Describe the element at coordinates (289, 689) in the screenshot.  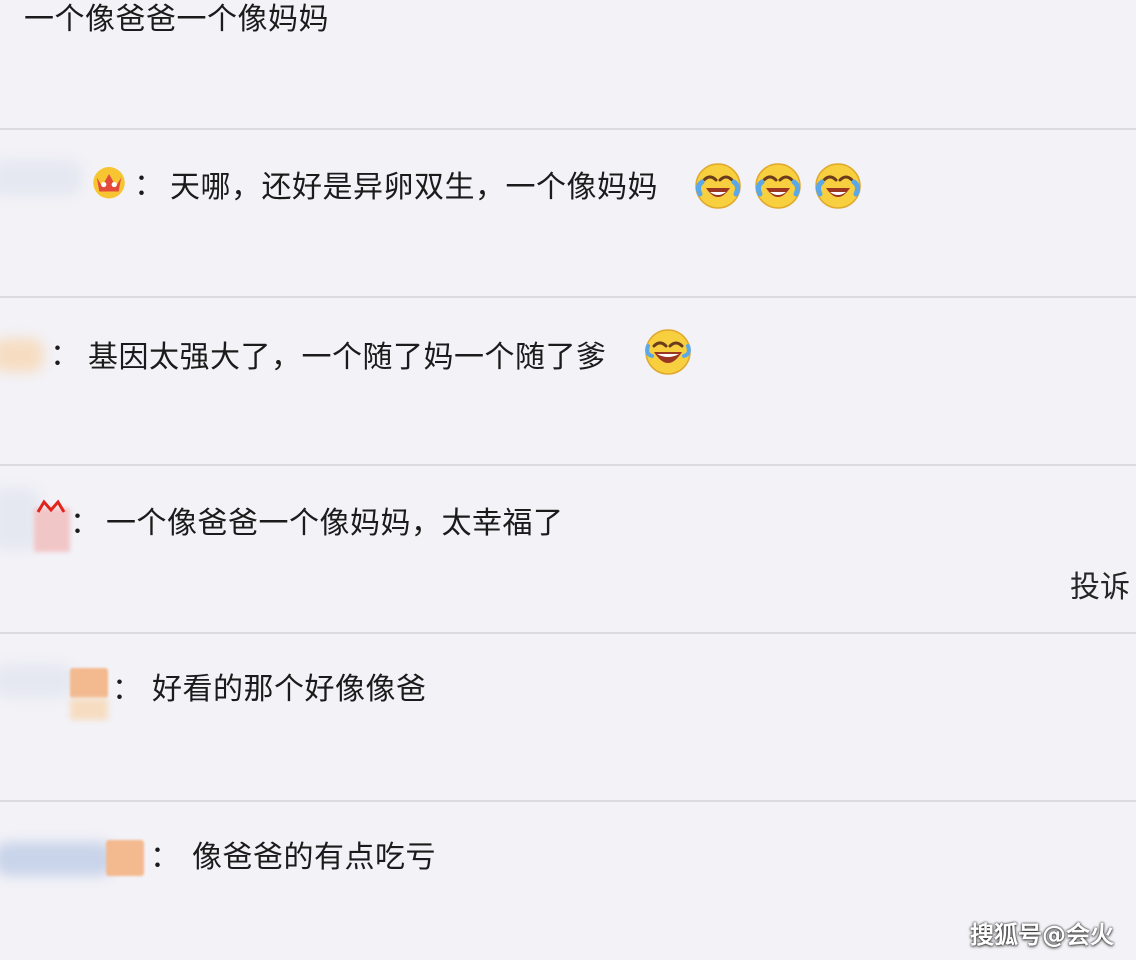
I see `comment-text: 好看的那个好像像爸` at that location.